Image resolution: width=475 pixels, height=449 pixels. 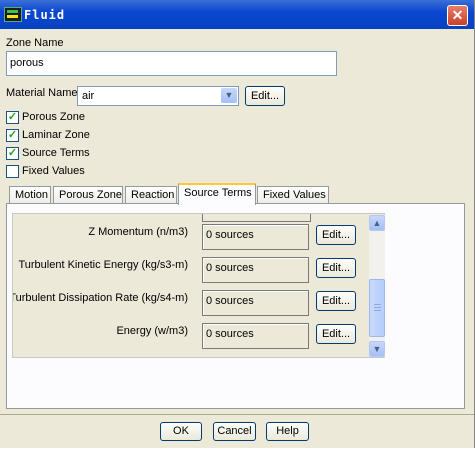 I want to click on close-button: ✕, so click(x=457, y=15).